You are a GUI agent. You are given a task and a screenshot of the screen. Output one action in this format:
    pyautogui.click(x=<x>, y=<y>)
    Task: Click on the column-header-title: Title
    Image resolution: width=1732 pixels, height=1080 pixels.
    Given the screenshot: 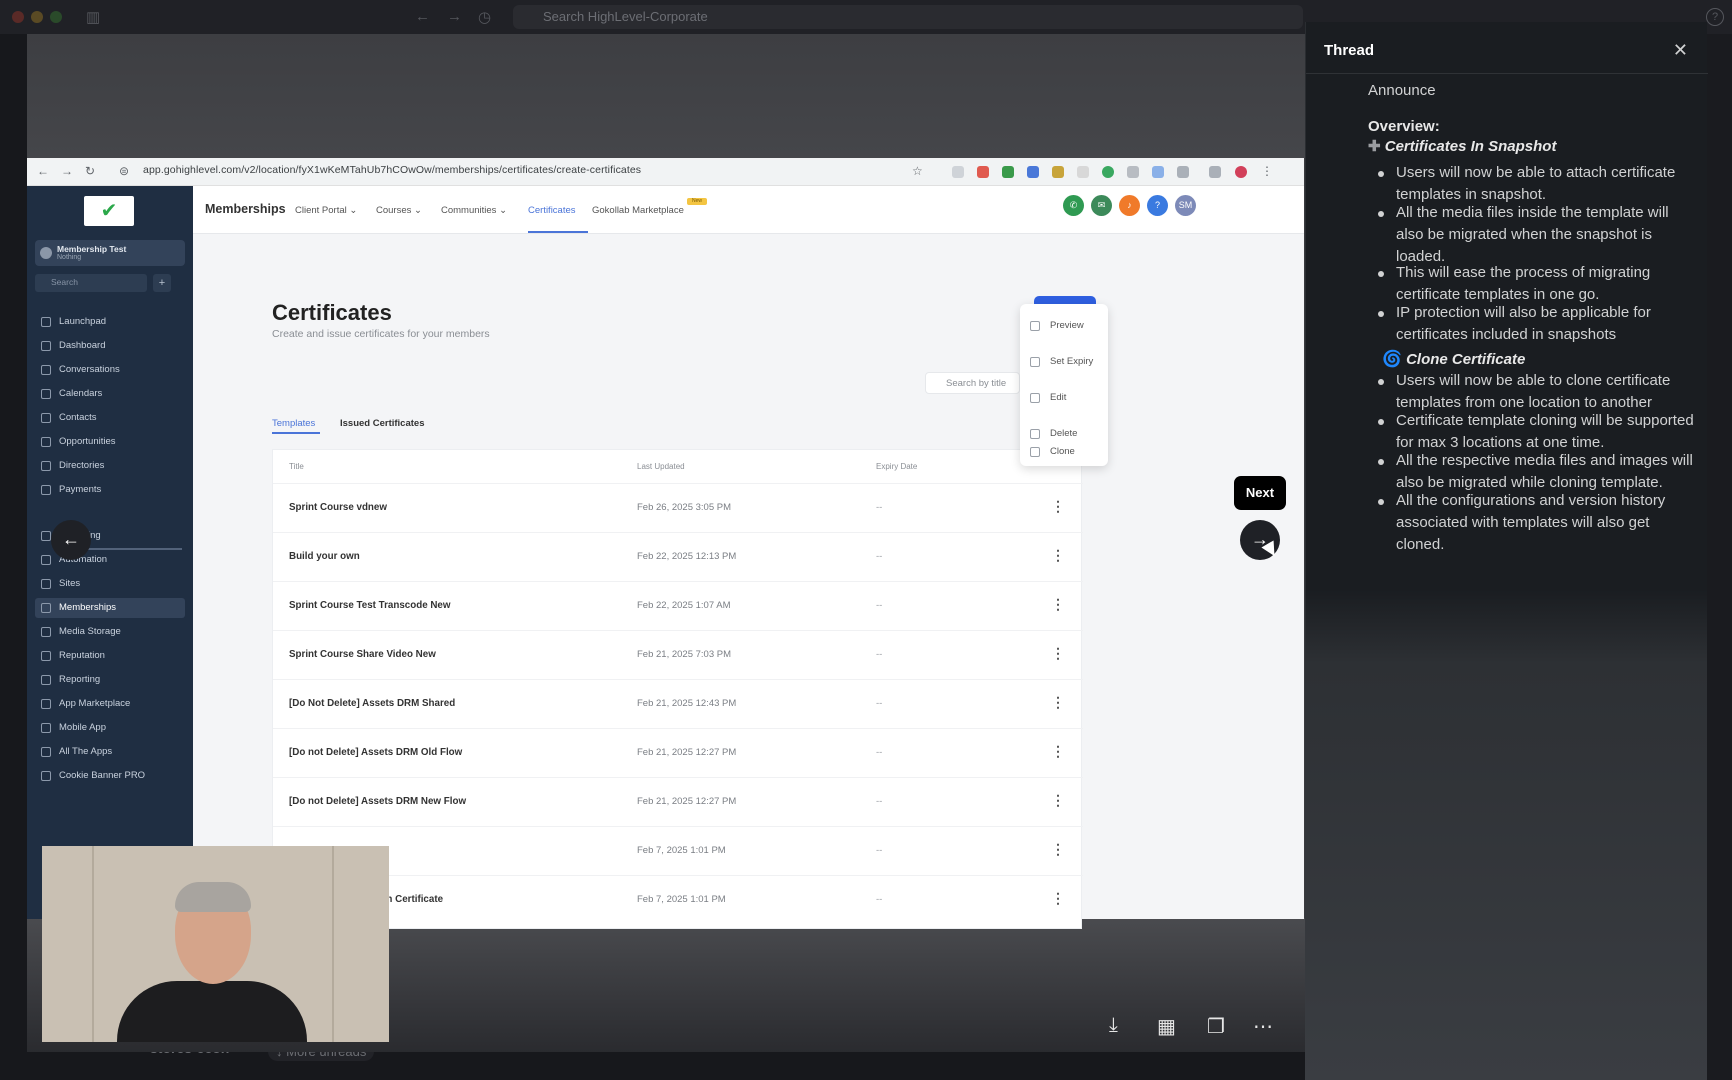 What is the action you would take?
    pyautogui.click(x=296, y=466)
    